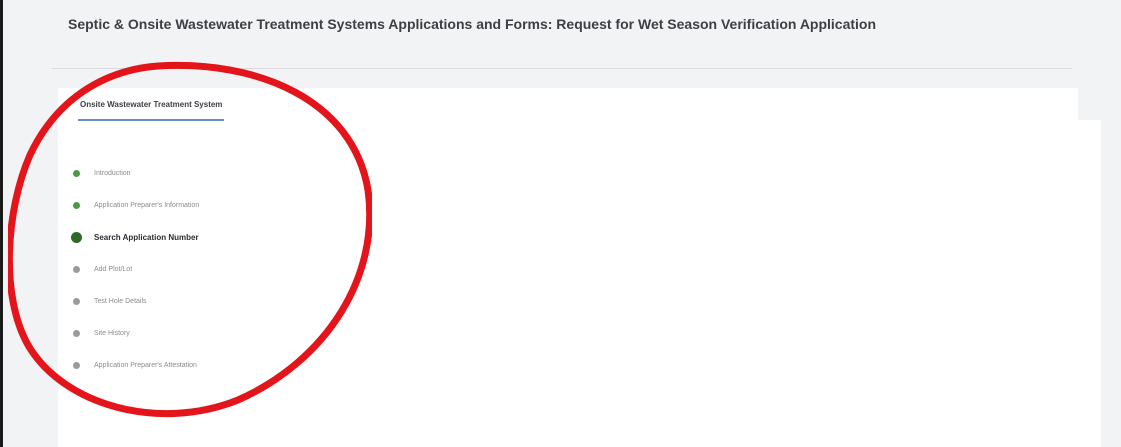 The height and width of the screenshot is (447, 1121). What do you see at coordinates (146, 237) in the screenshot?
I see `step-label: Search Application Number` at bounding box center [146, 237].